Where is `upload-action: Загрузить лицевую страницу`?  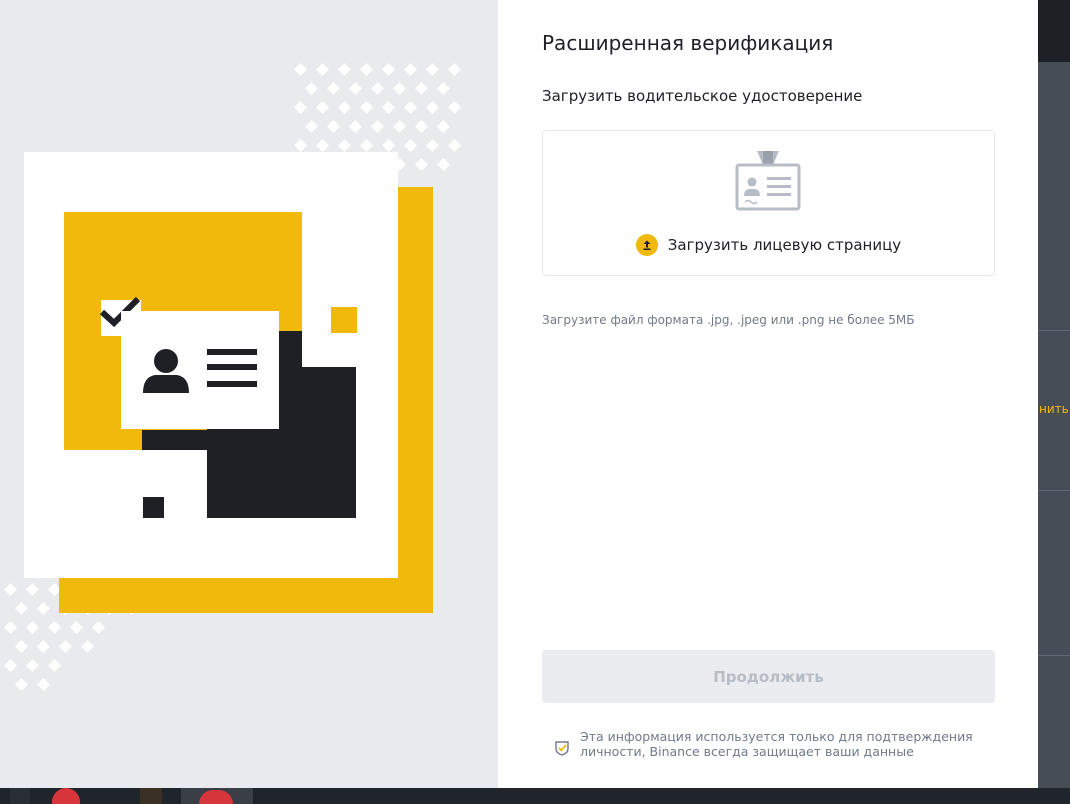 upload-action: Загрузить лицевую страницу is located at coordinates (768, 245).